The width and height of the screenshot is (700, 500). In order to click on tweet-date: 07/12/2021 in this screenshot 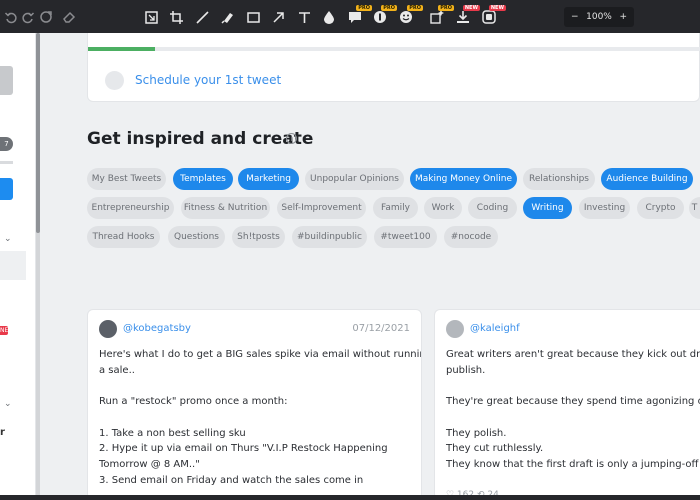, I will do `click(381, 328)`.